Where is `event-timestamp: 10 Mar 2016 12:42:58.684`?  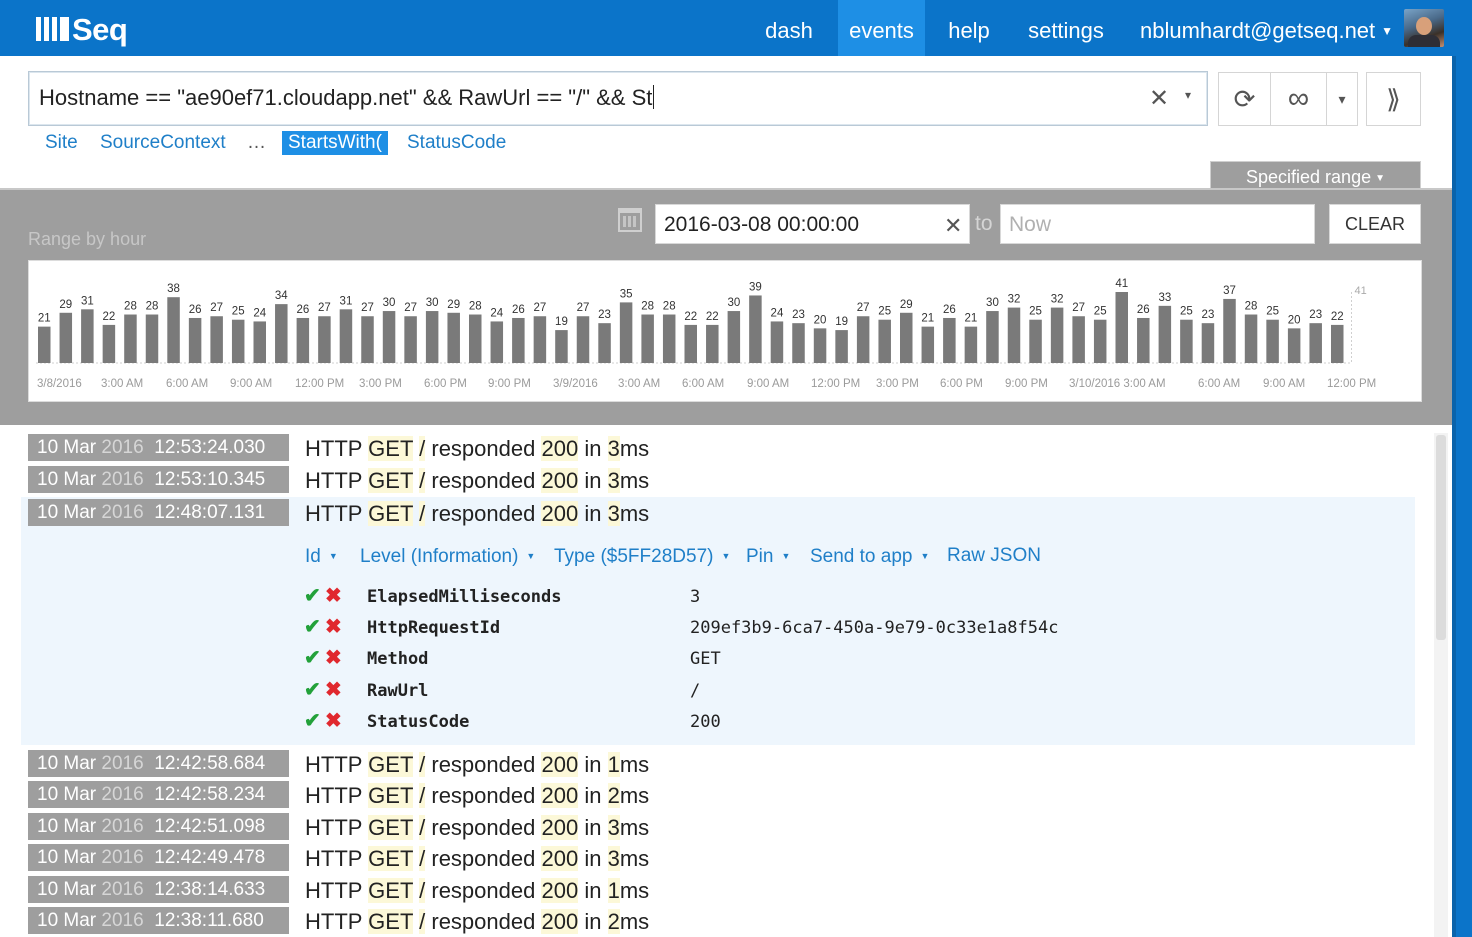 event-timestamp: 10 Mar 2016 12:42:58.684 is located at coordinates (158, 763).